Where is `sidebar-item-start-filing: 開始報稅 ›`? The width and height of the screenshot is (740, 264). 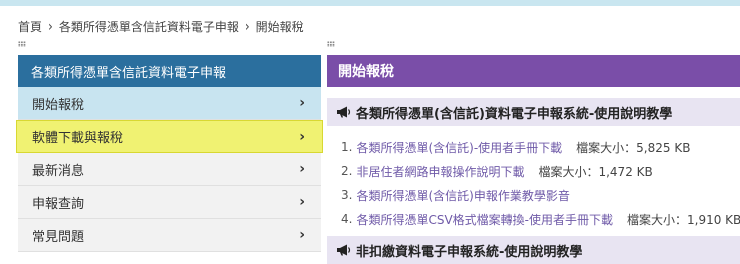 sidebar-item-start-filing: 開始報稅 › is located at coordinates (169, 103).